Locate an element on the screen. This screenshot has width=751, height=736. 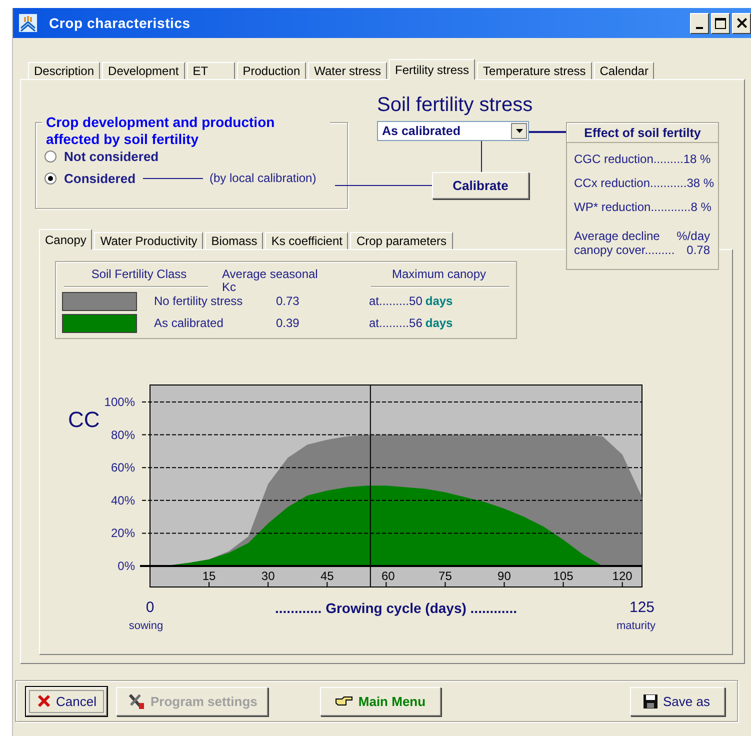
reduction-value: 8 % is located at coordinates (701, 208).